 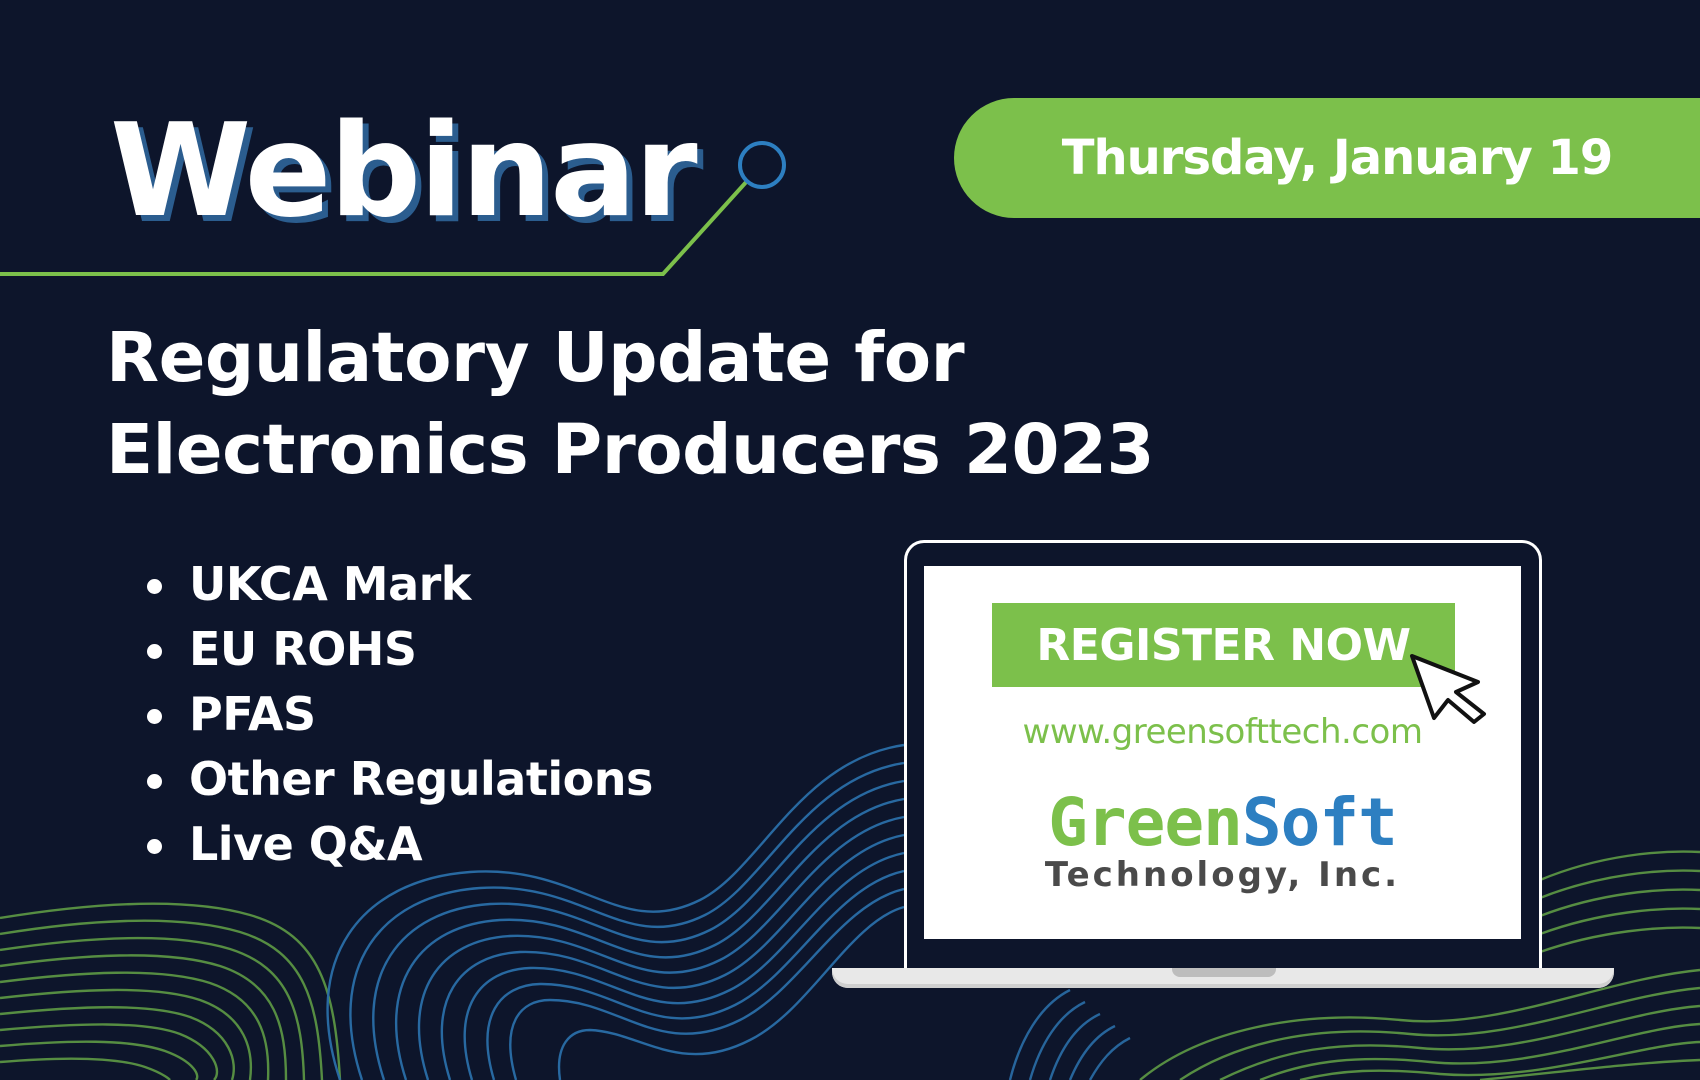 I want to click on topic-item: Other Regulations, so click(x=399, y=779).